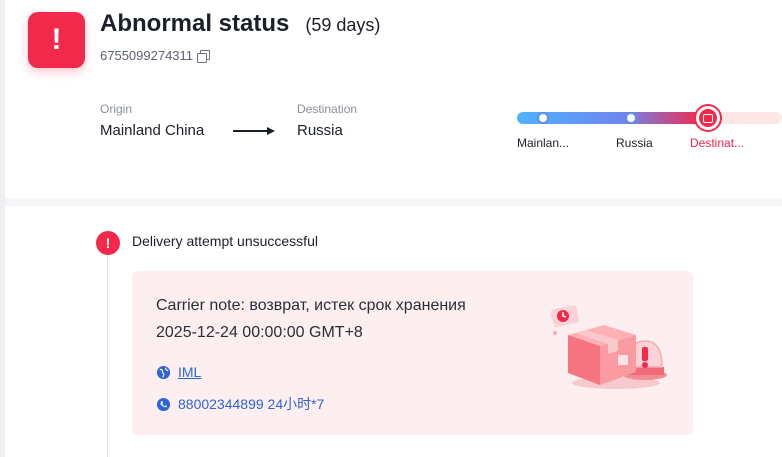  What do you see at coordinates (163, 372) in the screenshot?
I see `globe-icon` at bounding box center [163, 372].